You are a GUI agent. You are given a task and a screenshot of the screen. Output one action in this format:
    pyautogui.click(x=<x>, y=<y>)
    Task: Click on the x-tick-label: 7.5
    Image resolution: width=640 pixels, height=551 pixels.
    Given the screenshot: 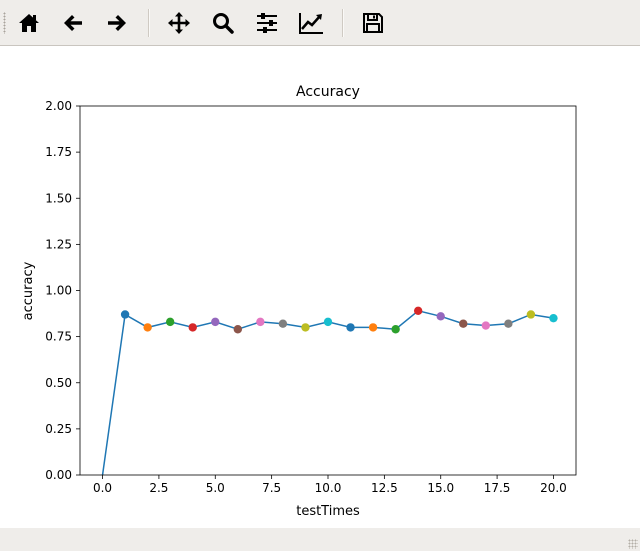 What is the action you would take?
    pyautogui.click(x=271, y=488)
    